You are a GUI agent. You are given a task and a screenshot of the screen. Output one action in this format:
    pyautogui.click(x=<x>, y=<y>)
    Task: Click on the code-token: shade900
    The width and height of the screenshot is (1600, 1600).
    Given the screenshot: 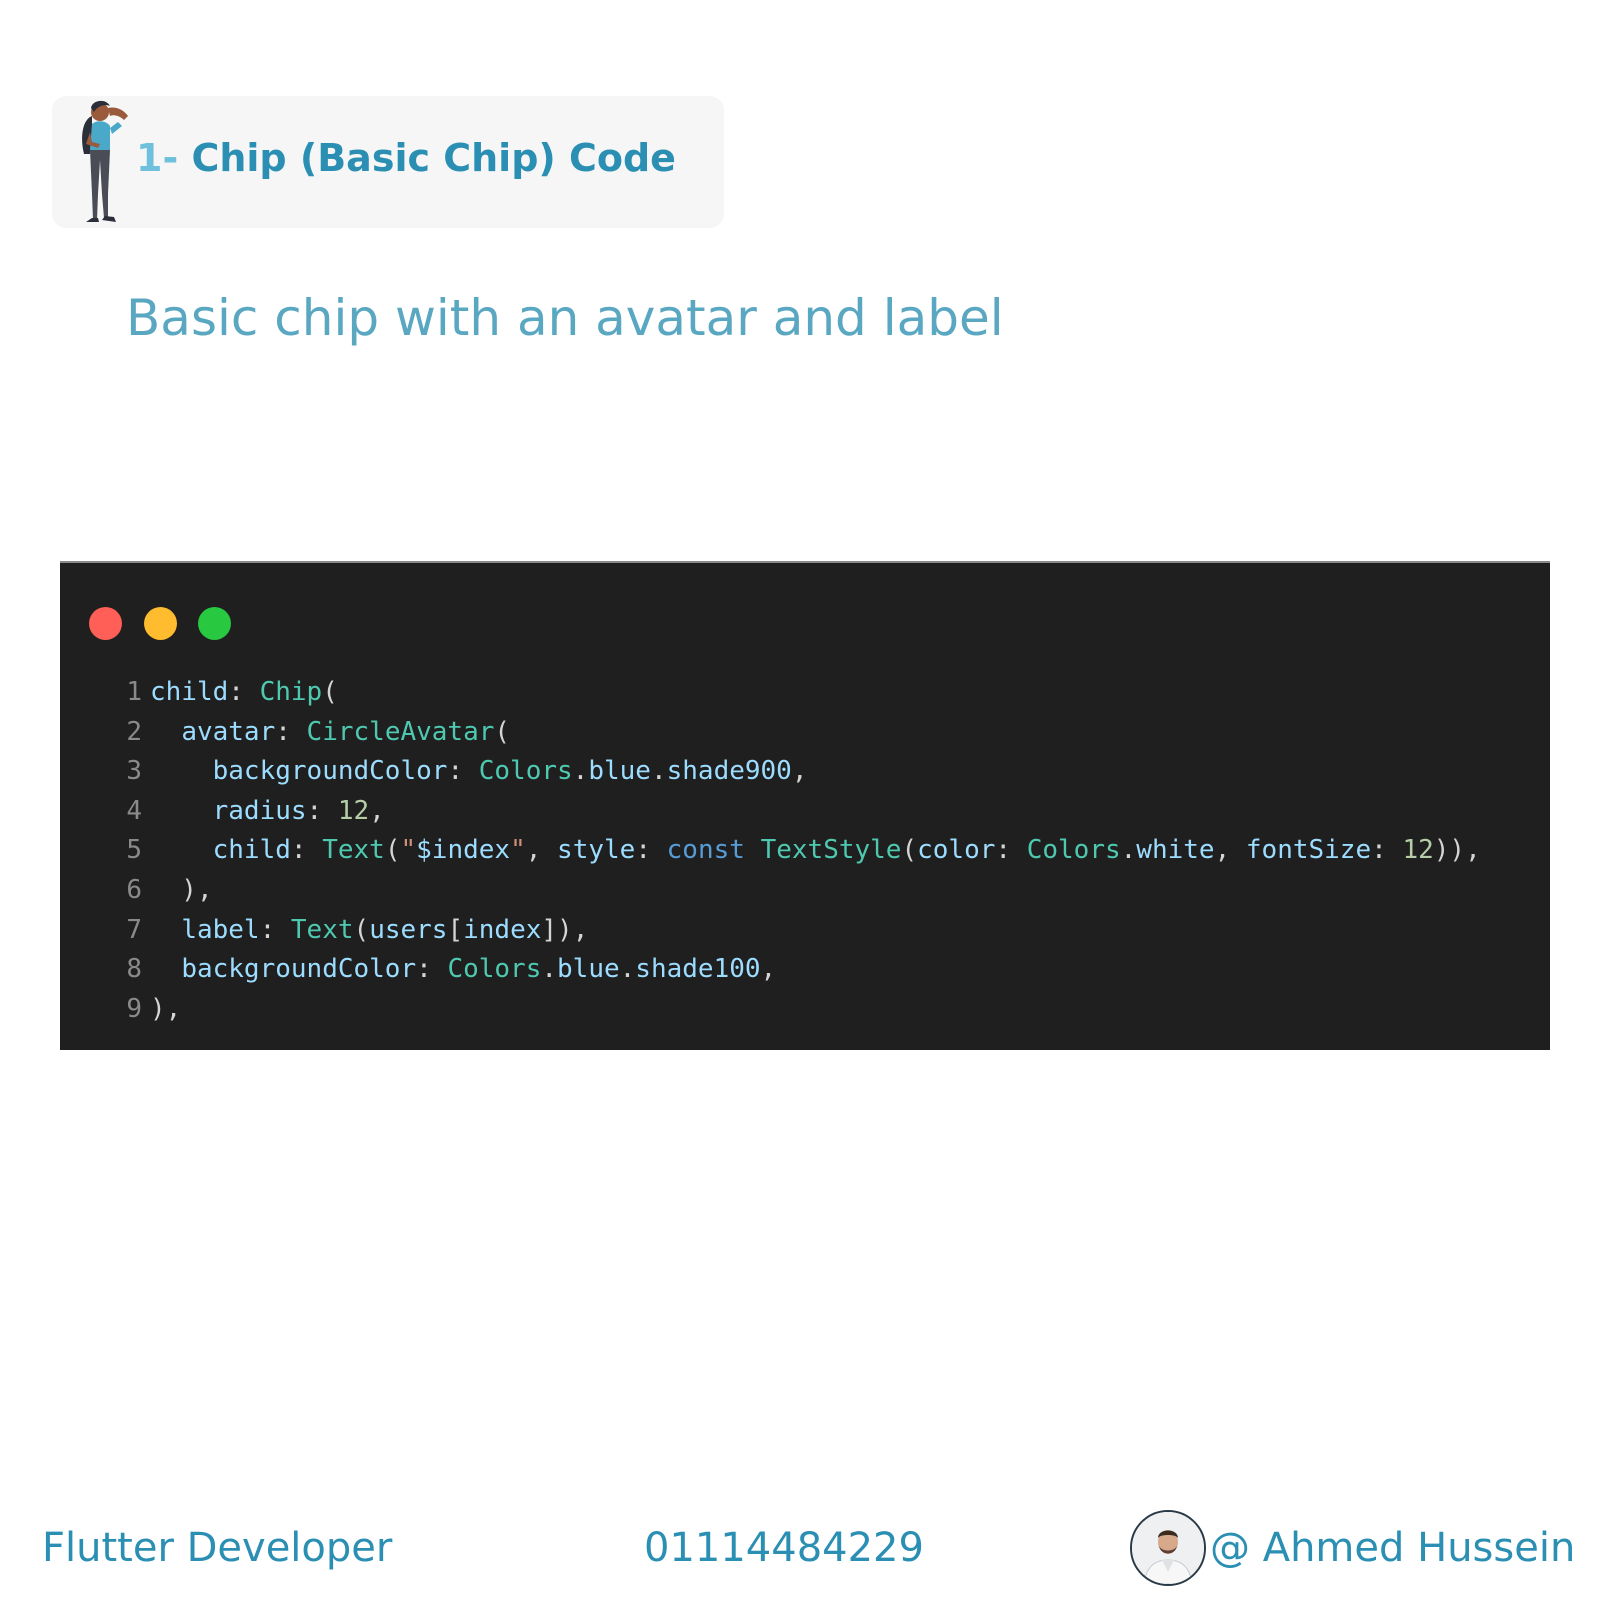 What is the action you would take?
    pyautogui.click(x=729, y=771)
    